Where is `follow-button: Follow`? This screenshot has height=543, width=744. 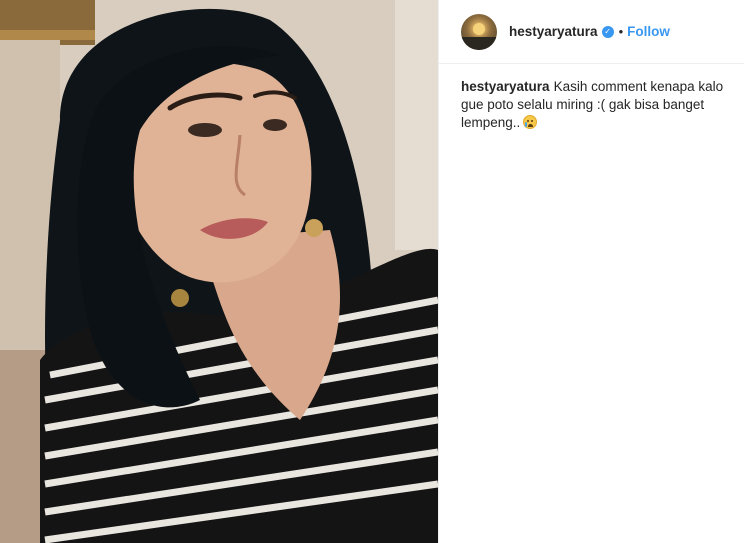
follow-button: Follow is located at coordinates (648, 31).